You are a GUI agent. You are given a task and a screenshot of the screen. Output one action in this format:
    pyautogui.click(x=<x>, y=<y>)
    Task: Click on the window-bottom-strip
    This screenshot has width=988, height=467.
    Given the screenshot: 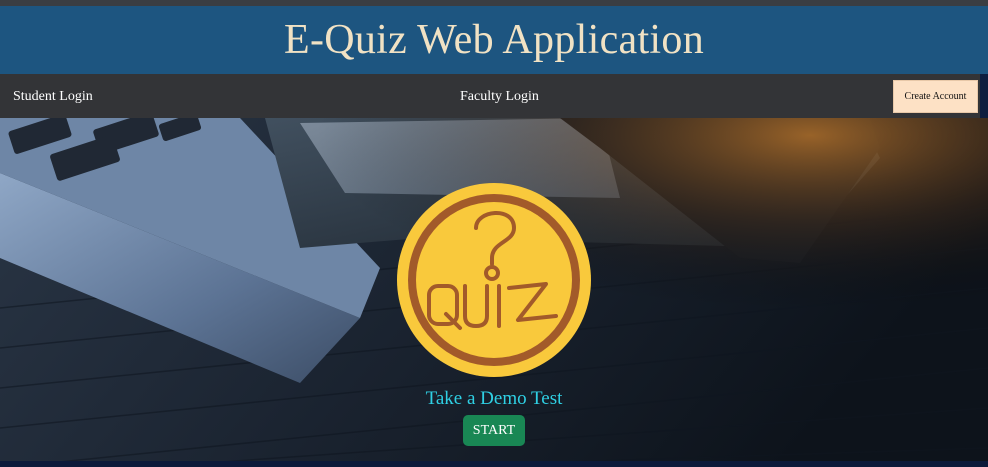 What is the action you would take?
    pyautogui.click(x=494, y=464)
    